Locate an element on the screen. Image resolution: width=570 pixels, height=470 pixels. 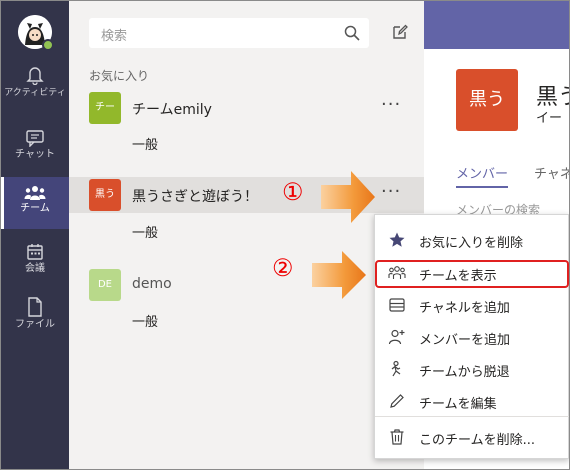
menu-item-add-member: メンバーを追加 is located at coordinates (472, 337).